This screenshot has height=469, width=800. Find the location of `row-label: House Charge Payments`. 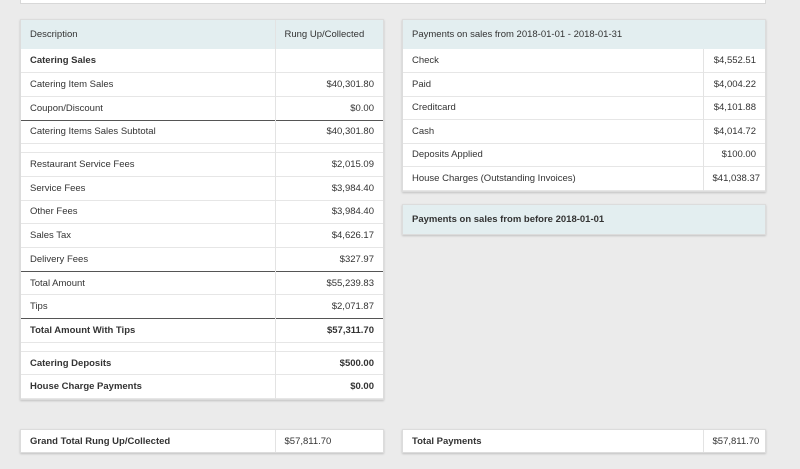

row-label: House Charge Payments is located at coordinates (86, 387).